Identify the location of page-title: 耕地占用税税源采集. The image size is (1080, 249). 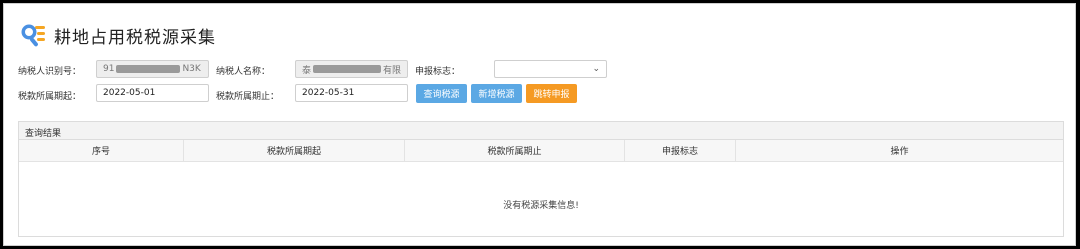
(135, 37).